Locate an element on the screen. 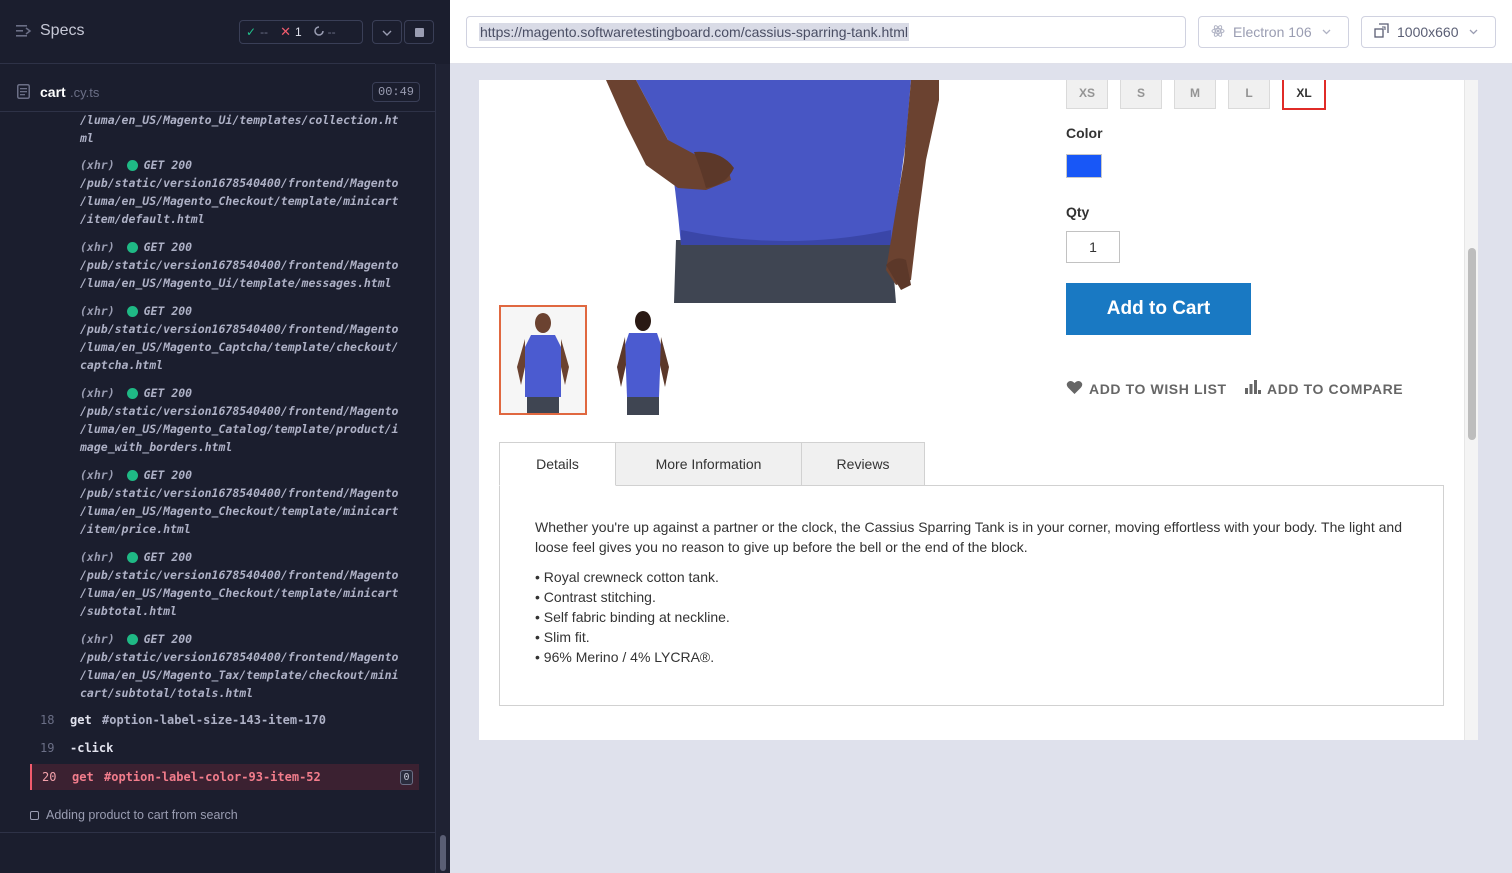 The width and height of the screenshot is (1512, 873). page-scrollbar is located at coordinates (1471, 410).